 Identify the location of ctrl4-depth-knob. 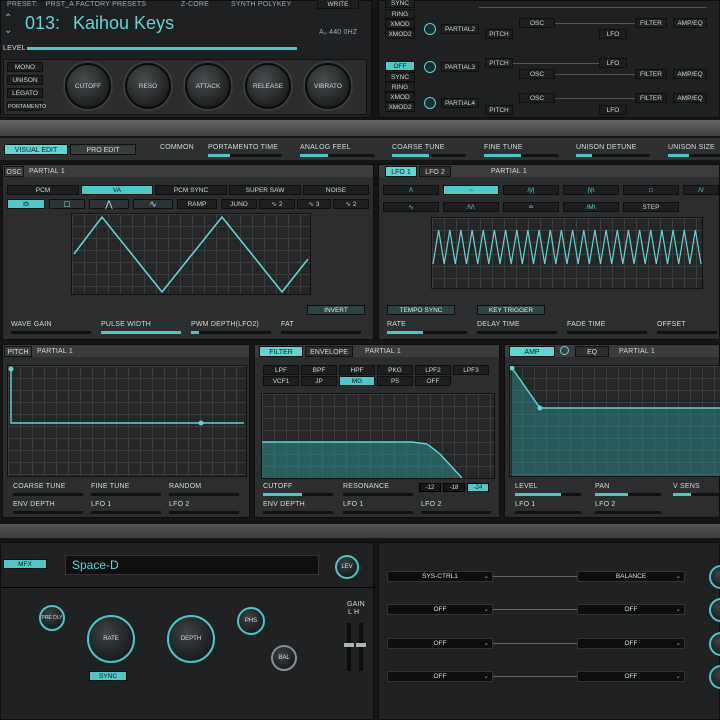
(714, 677).